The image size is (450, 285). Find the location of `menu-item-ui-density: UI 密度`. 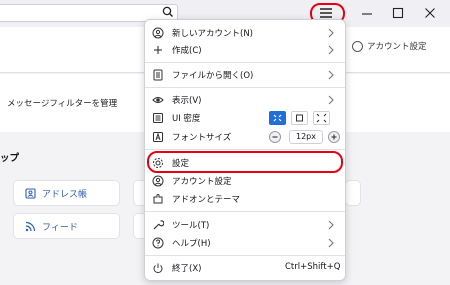

menu-item-ui-density: UI 密度 is located at coordinates (245, 118).